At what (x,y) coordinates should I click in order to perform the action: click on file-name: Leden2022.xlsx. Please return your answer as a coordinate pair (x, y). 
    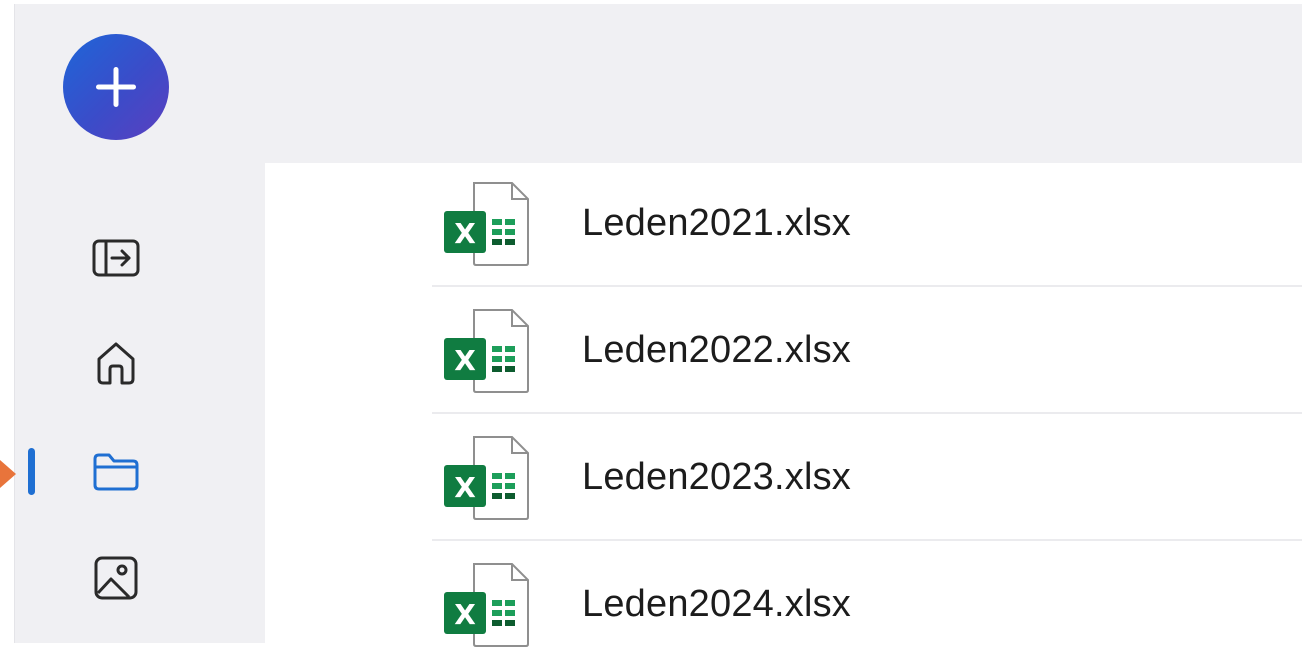
    Looking at the image, I should click on (717, 350).